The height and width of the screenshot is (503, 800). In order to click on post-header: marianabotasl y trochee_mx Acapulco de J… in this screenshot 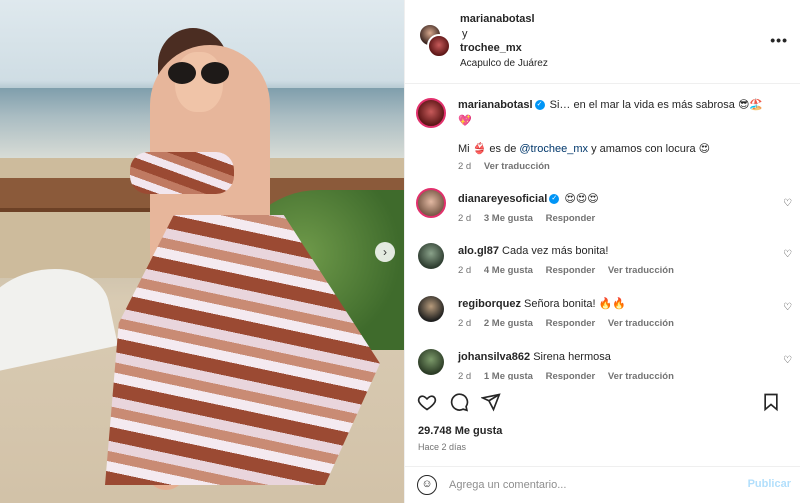, I will do `click(602, 42)`.